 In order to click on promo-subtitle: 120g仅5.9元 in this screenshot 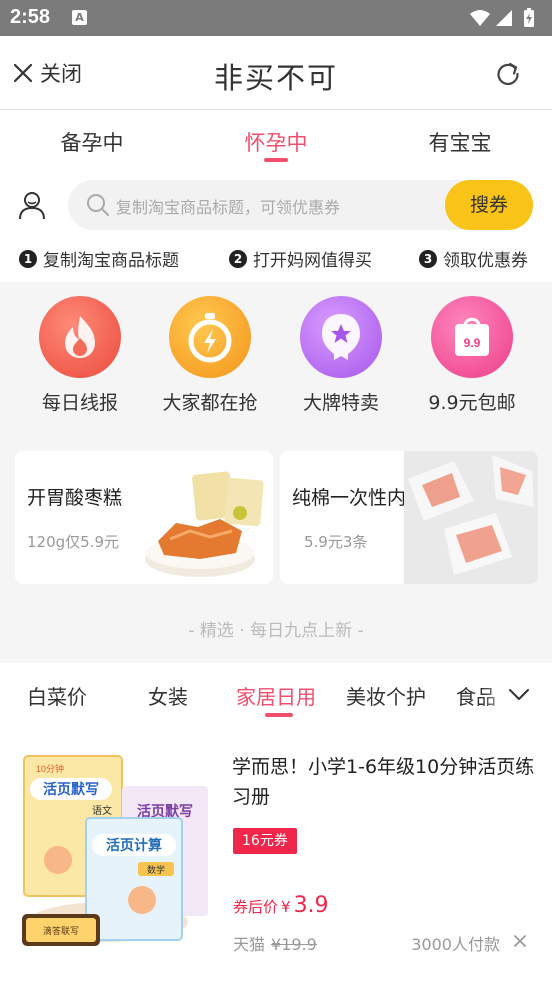, I will do `click(73, 542)`.